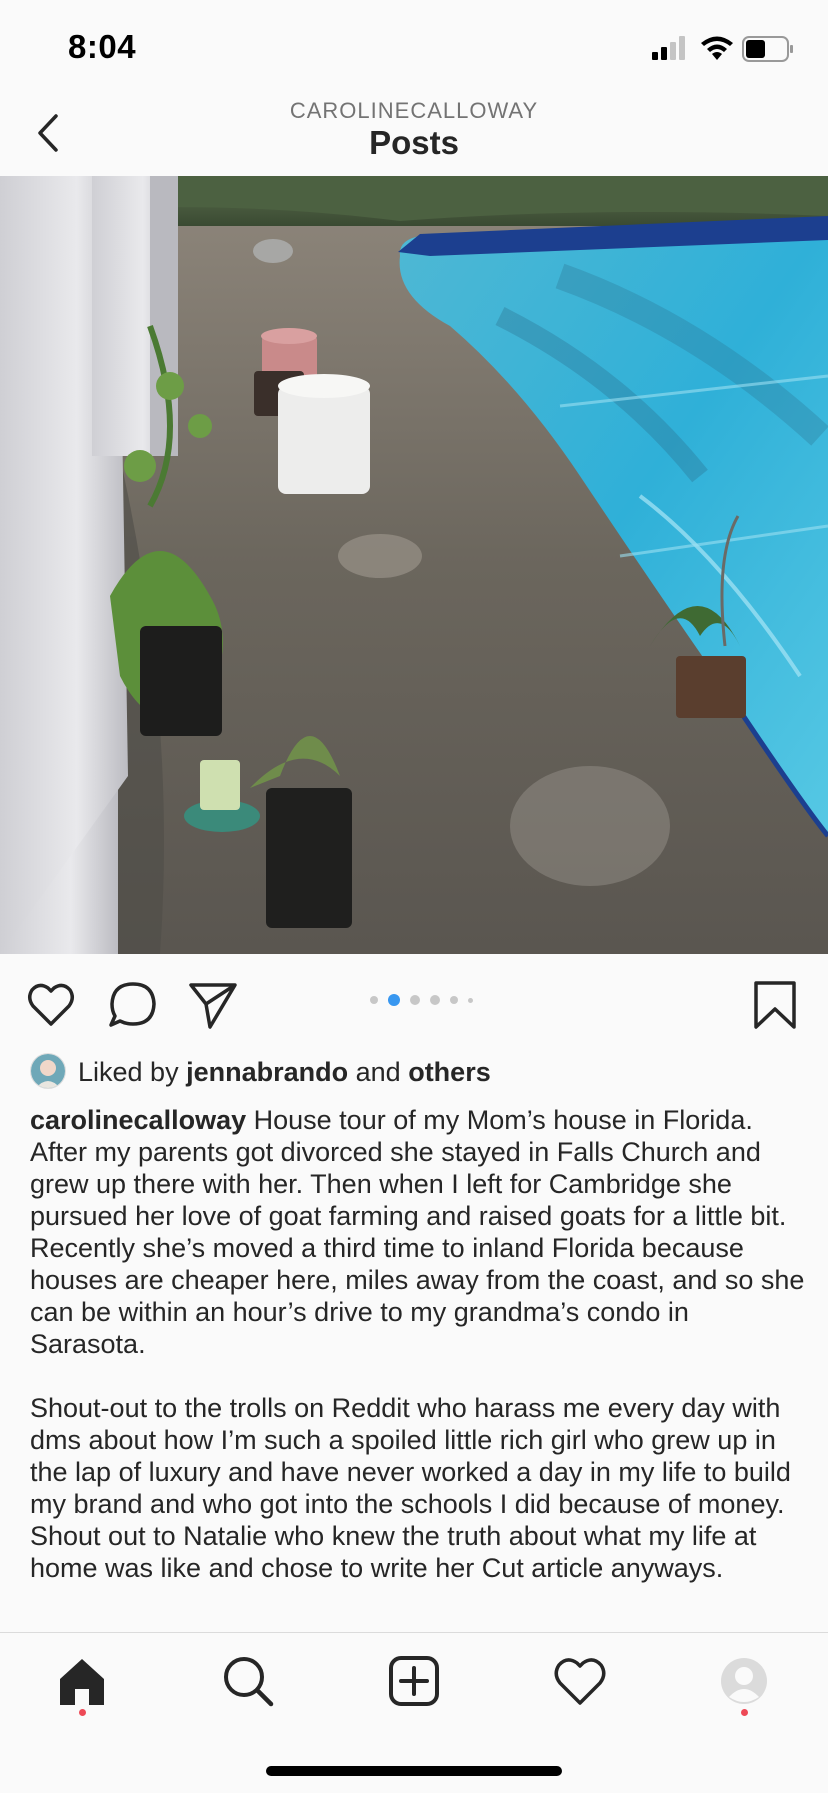 Image resolution: width=828 pixels, height=1793 pixels. I want to click on status-bar: 8:04, so click(414, 50).